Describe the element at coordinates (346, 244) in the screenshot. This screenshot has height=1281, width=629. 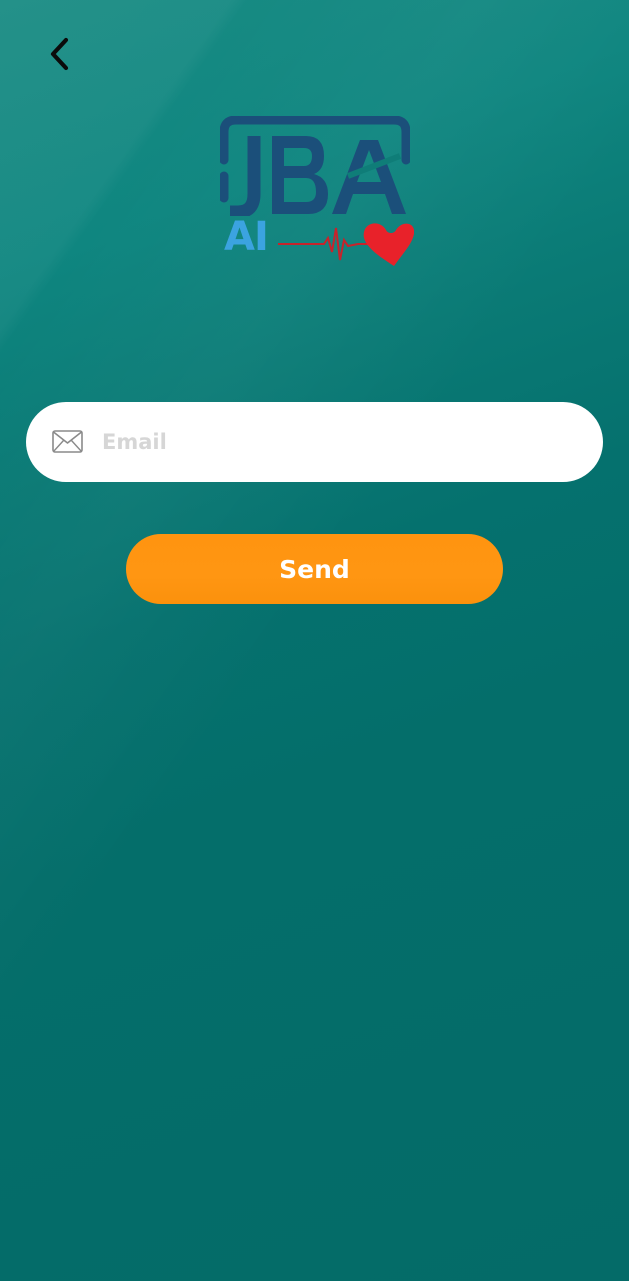
I see `heartbeat-heart-icon` at that location.